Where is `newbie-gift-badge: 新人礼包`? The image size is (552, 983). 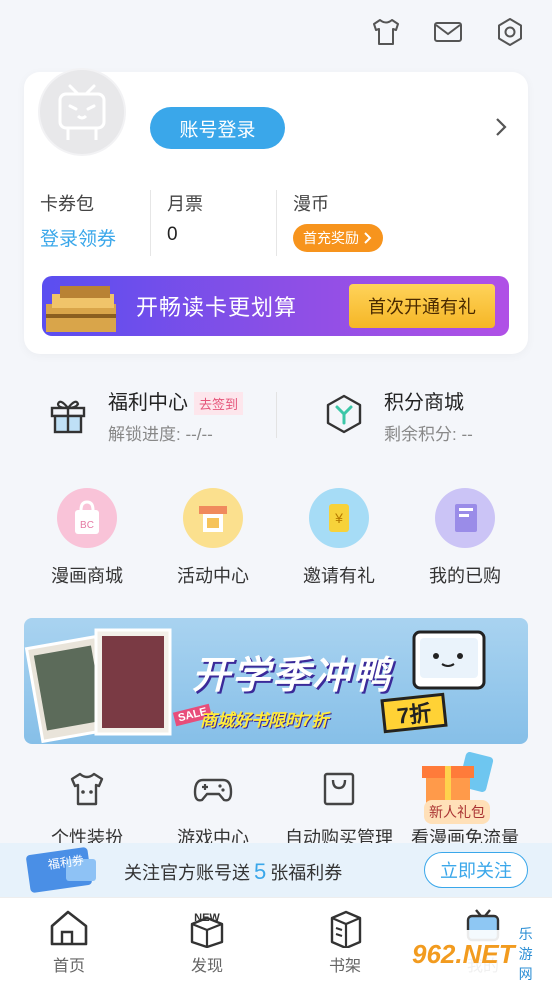
newbie-gift-badge: 新人礼包 is located at coordinates (460, 787).